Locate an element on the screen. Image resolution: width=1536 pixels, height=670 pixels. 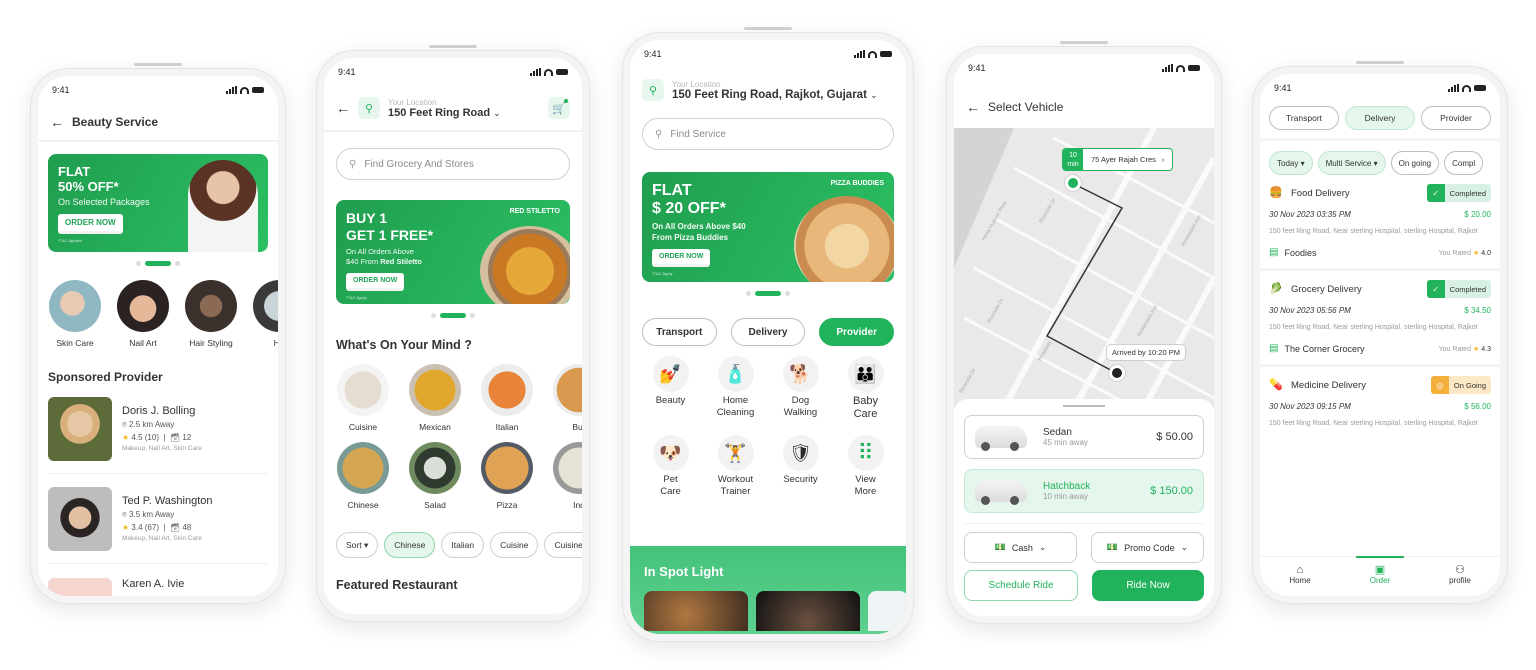
provider-jobs: 12 is located at coordinates (187, 437).